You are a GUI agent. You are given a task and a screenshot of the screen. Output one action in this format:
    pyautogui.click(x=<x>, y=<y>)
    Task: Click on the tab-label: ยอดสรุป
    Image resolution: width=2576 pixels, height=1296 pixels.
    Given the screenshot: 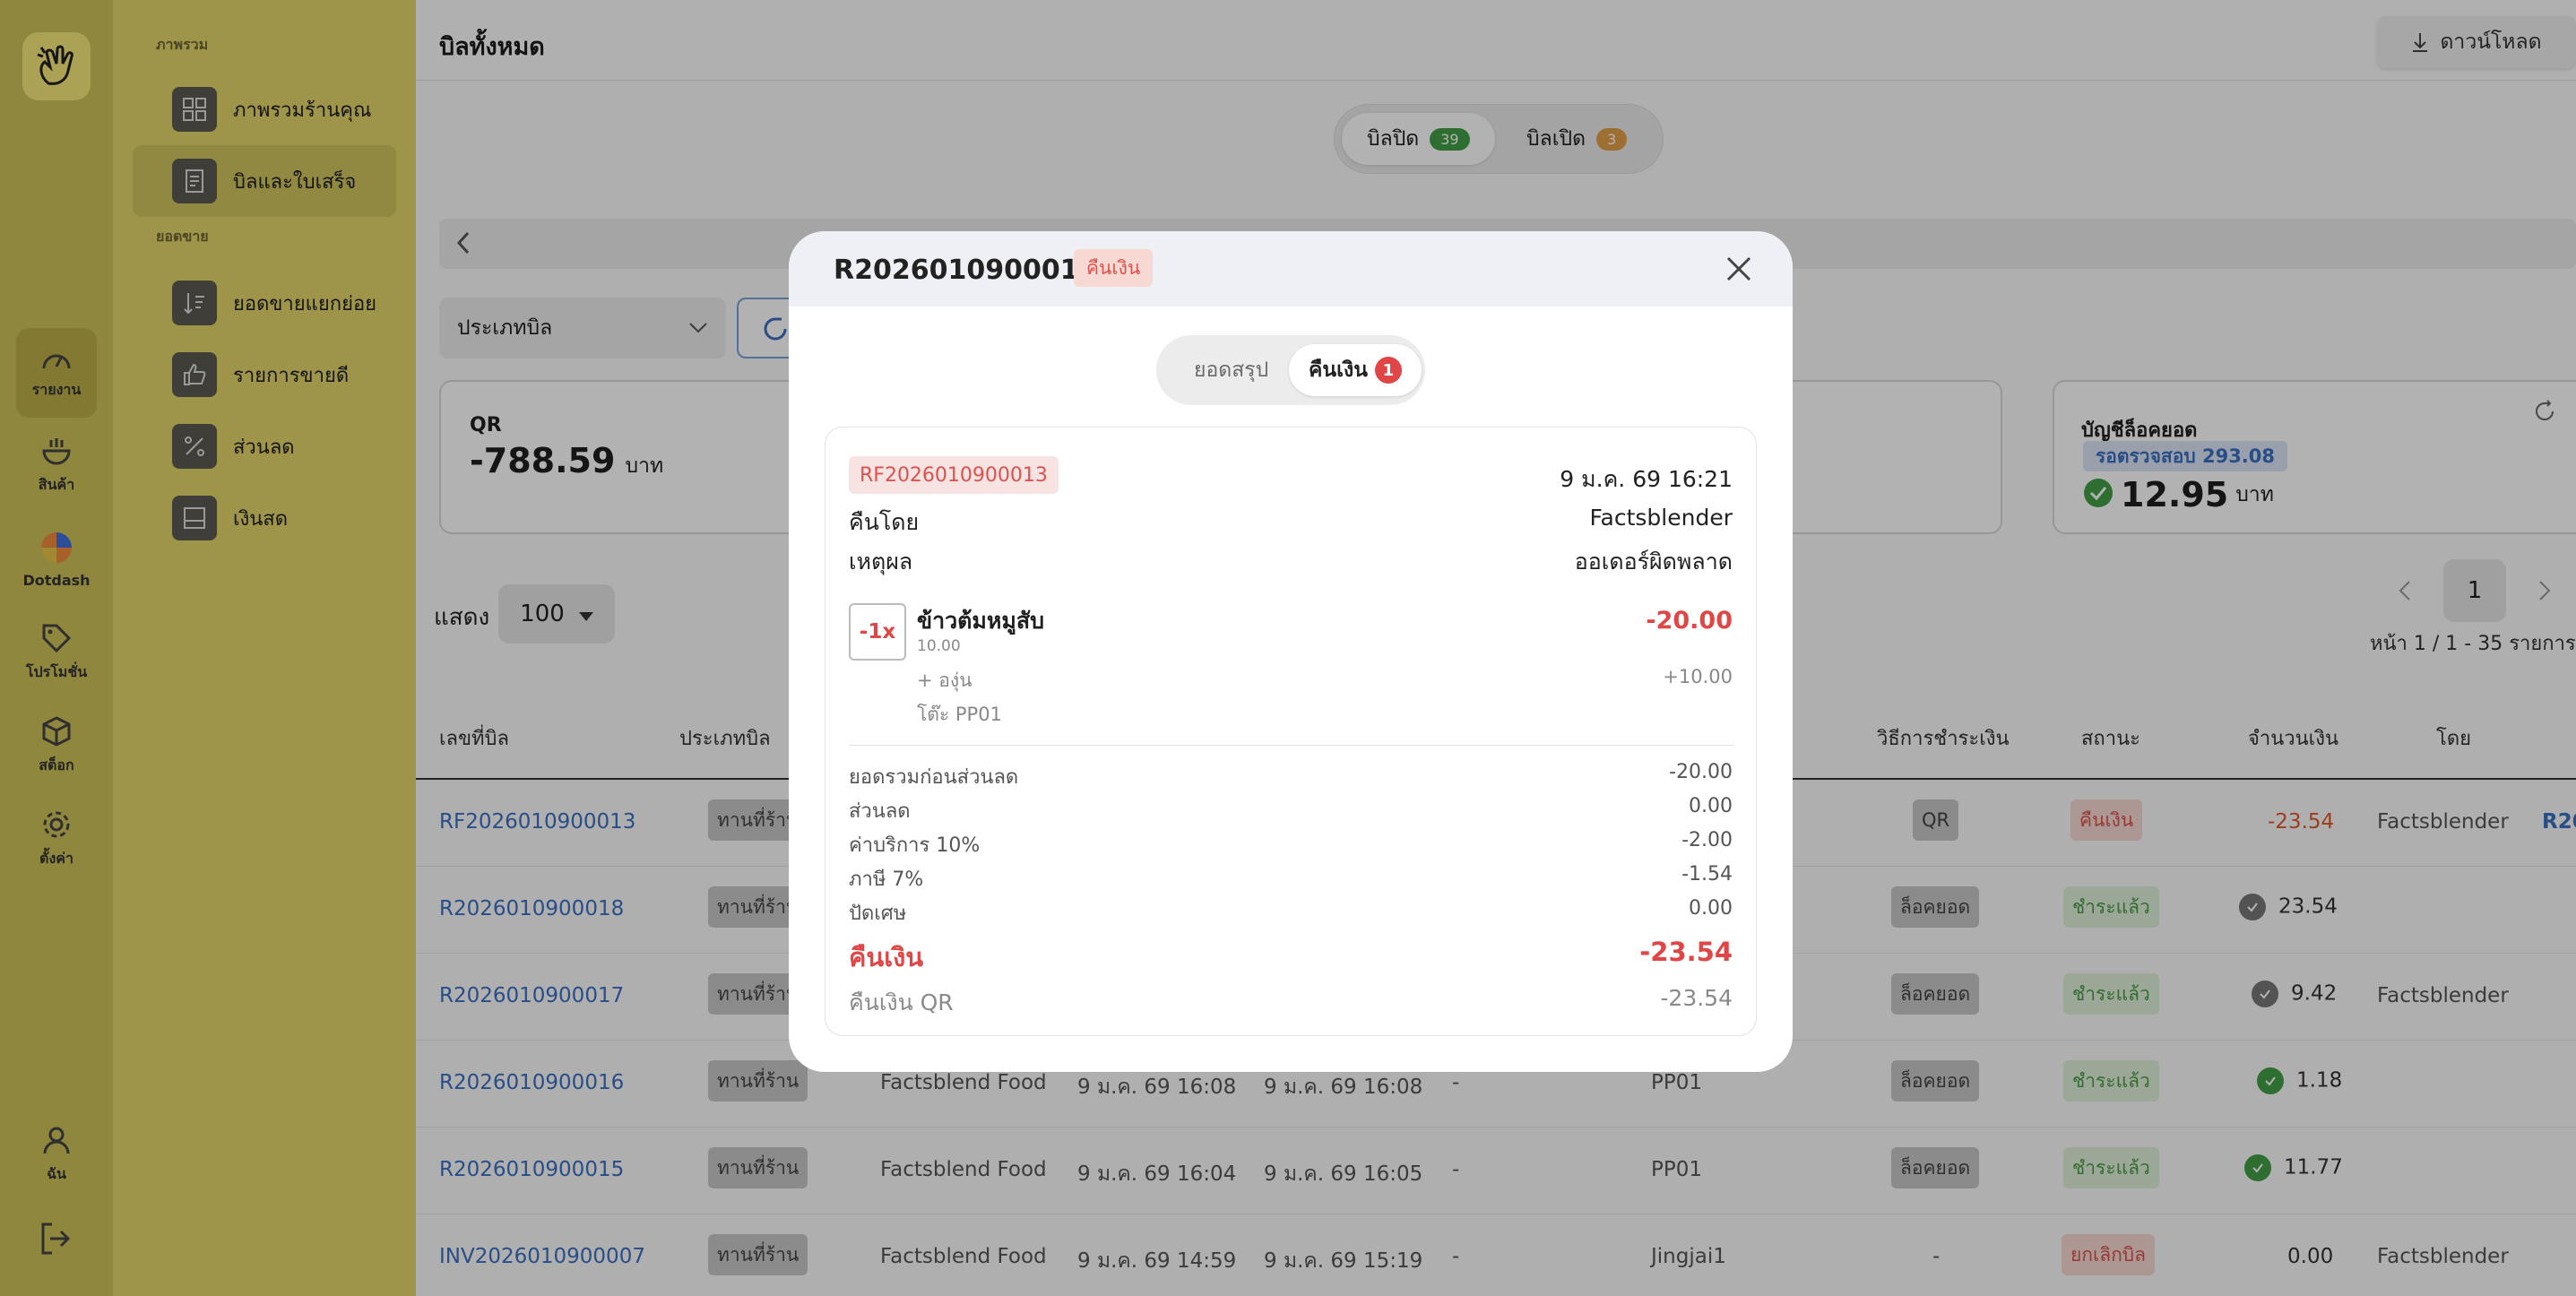 What is the action you would take?
    pyautogui.click(x=1231, y=370)
    